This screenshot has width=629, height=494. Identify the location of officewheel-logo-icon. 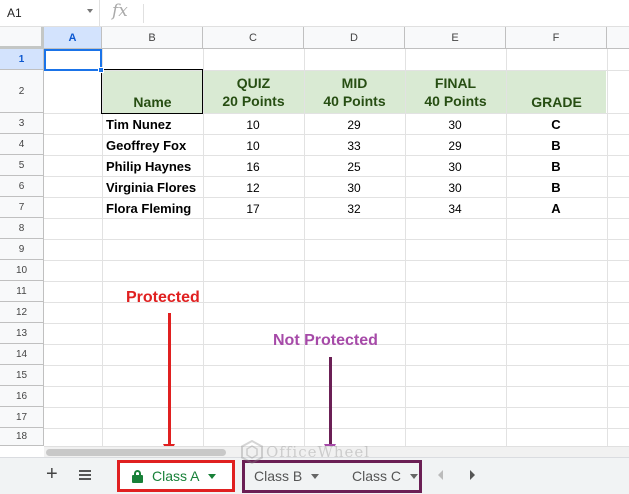
(252, 452).